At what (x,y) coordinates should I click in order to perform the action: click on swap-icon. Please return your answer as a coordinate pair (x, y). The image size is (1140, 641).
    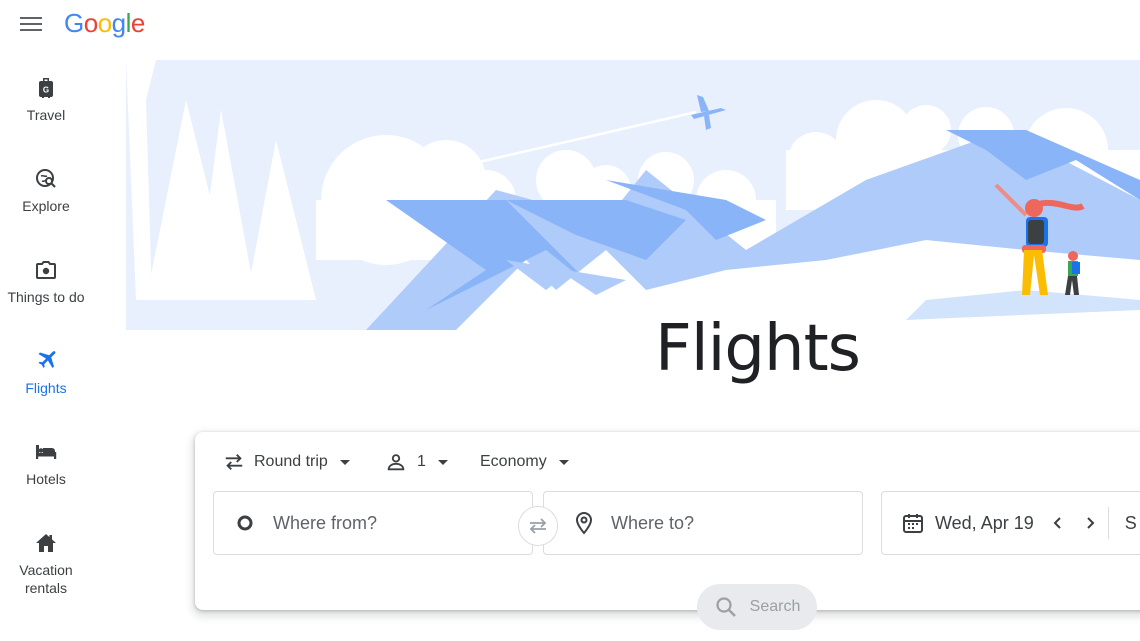
    Looking at the image, I should click on (538, 526).